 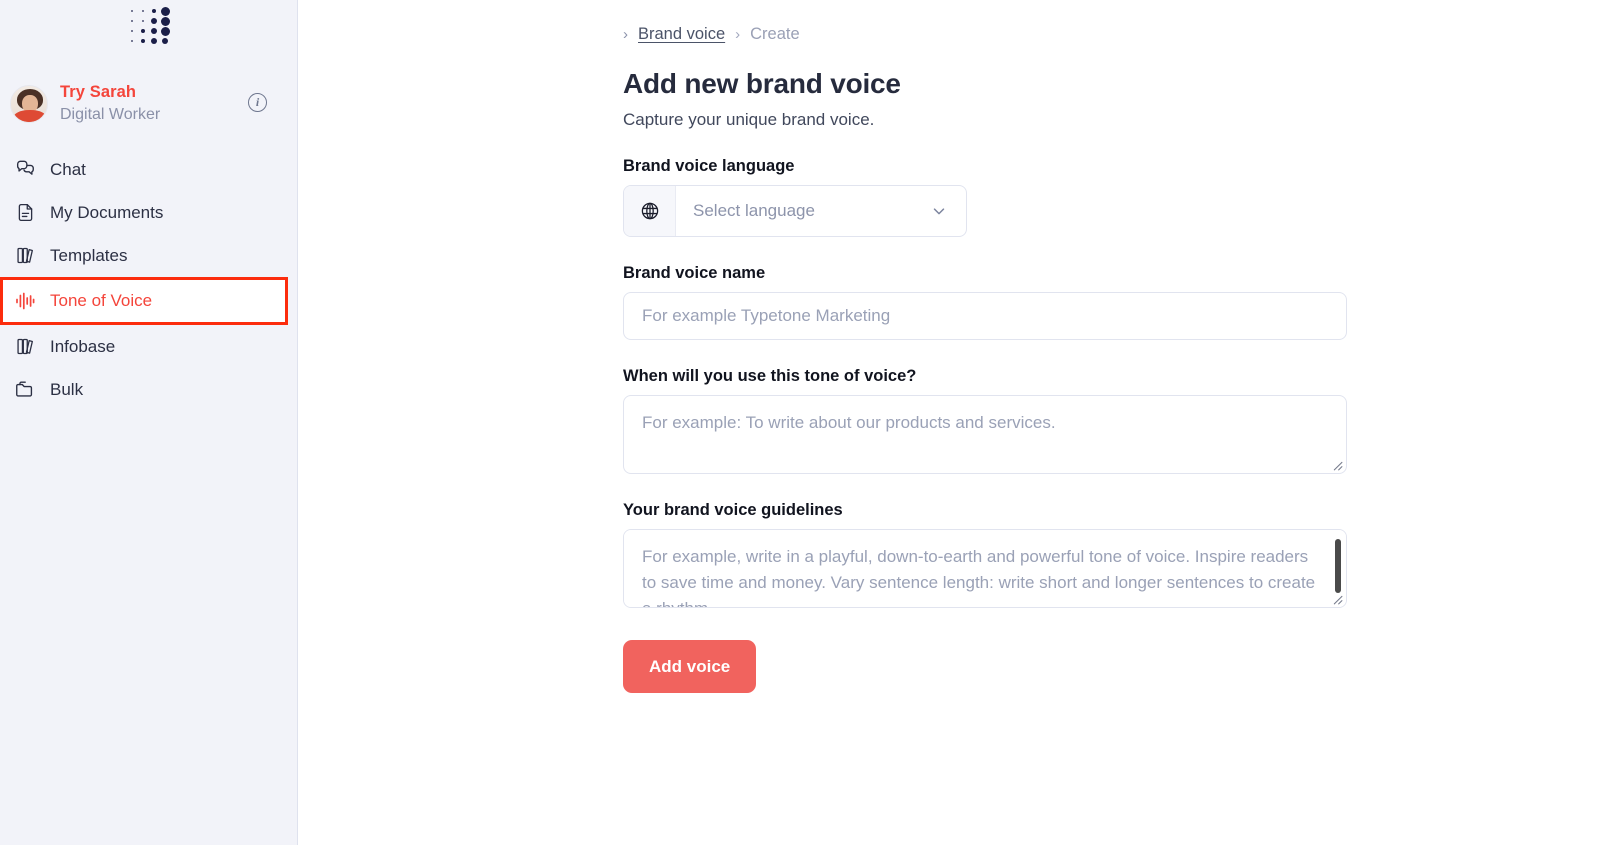 What do you see at coordinates (89, 255) in the screenshot?
I see `sidebar-item-label: Templates` at bounding box center [89, 255].